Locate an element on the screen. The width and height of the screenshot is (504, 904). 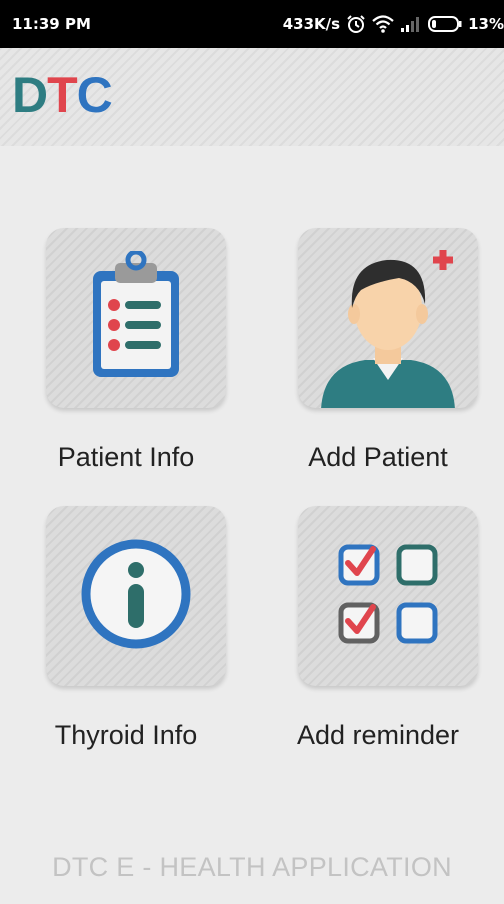
checklist-icon is located at coordinates (388, 596).